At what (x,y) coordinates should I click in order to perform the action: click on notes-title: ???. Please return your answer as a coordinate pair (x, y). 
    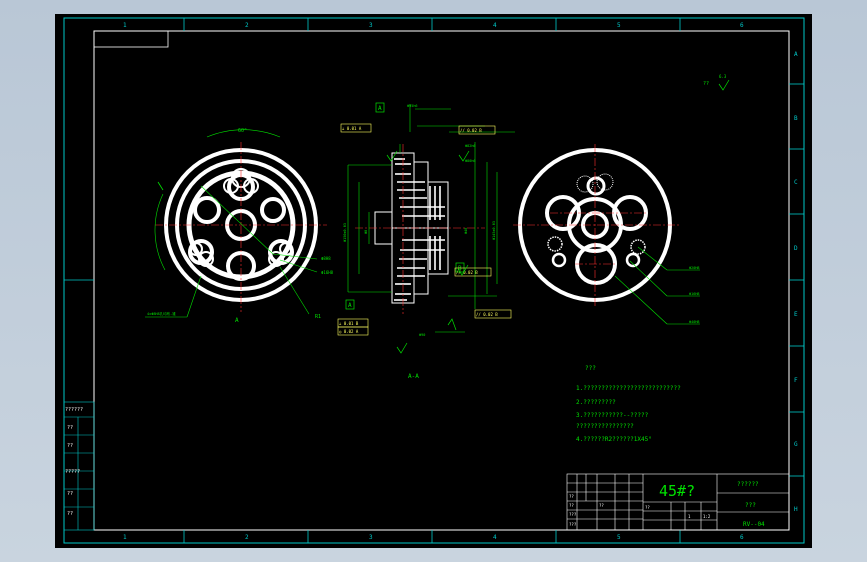
    Looking at the image, I should click on (590, 368).